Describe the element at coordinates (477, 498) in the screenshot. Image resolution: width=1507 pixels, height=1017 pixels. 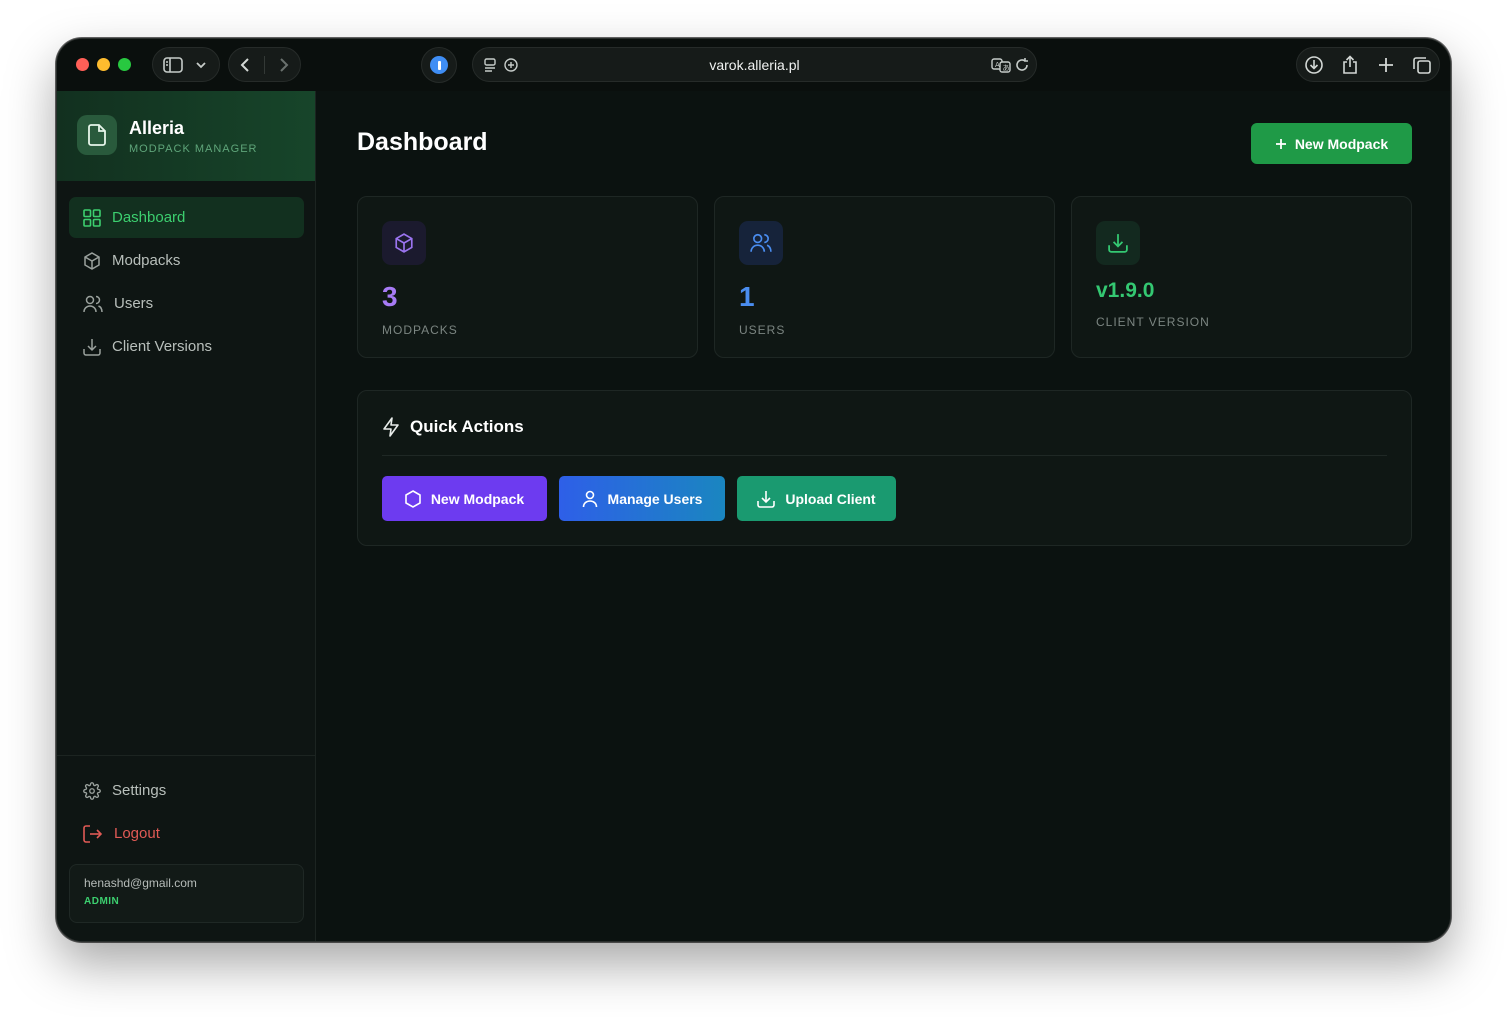
I see `button-label: New Modpack` at that location.